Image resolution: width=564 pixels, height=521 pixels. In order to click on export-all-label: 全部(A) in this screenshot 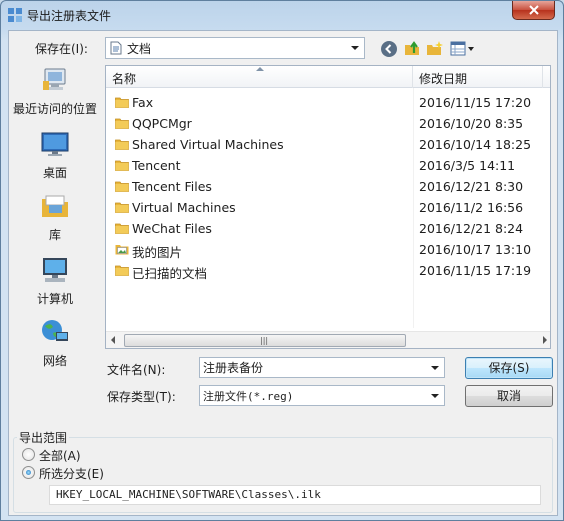, I will do `click(60, 455)`.